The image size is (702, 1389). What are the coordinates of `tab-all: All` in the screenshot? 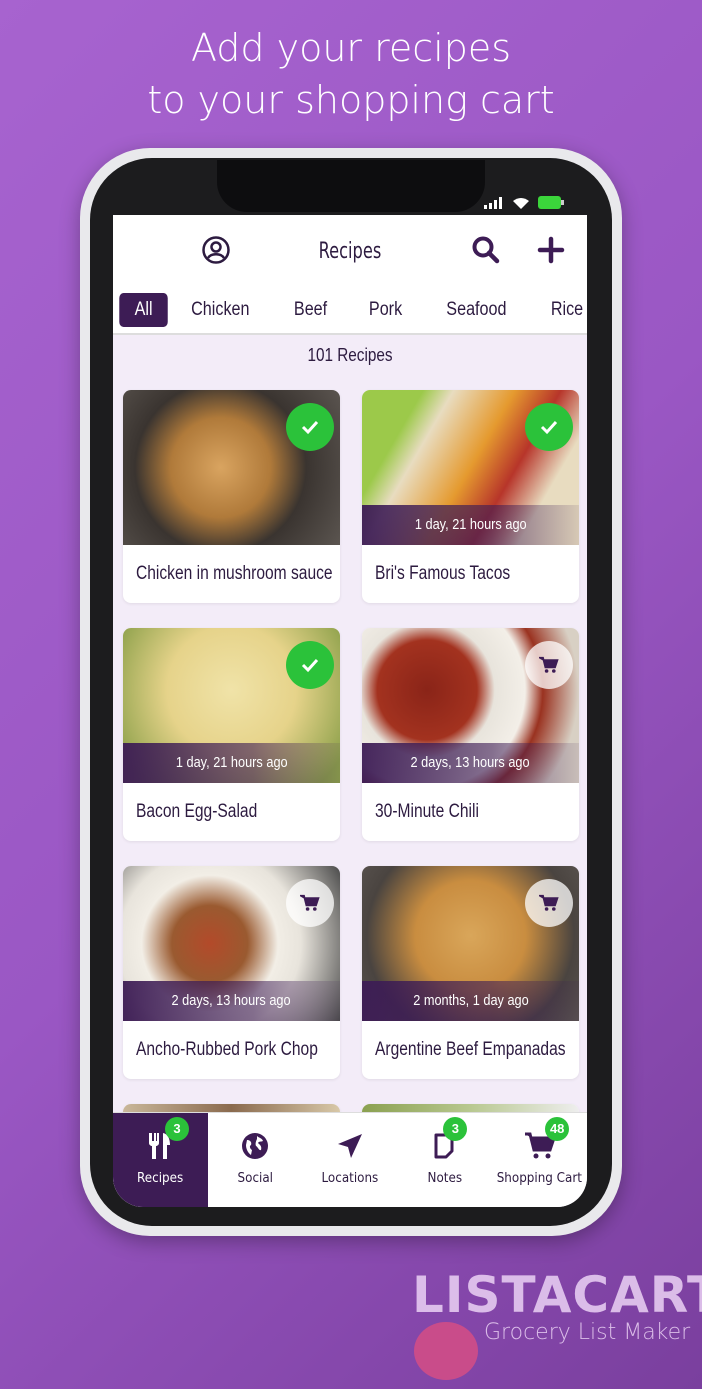 It's located at (143, 310).